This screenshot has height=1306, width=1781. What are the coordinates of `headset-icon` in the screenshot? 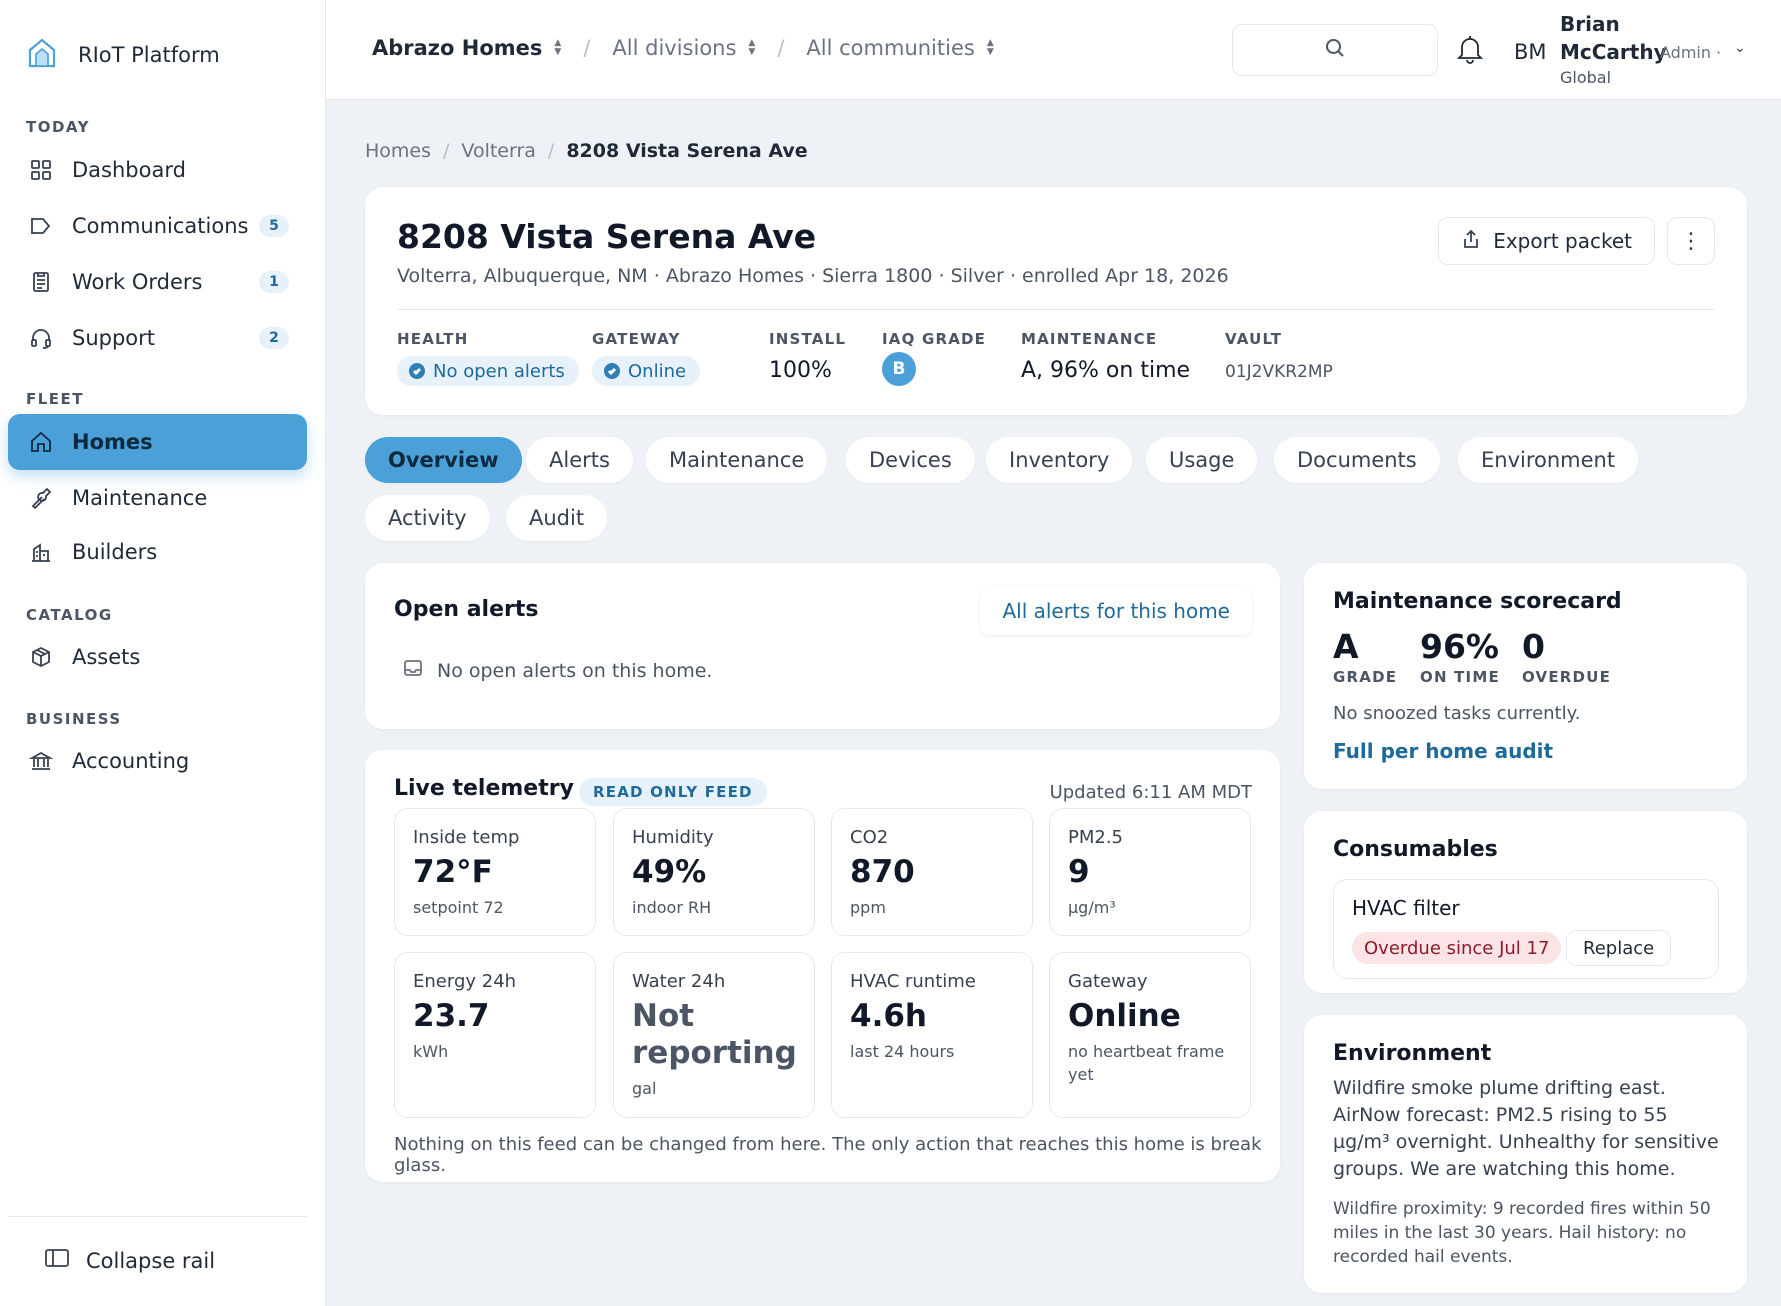 It's located at (41, 338).